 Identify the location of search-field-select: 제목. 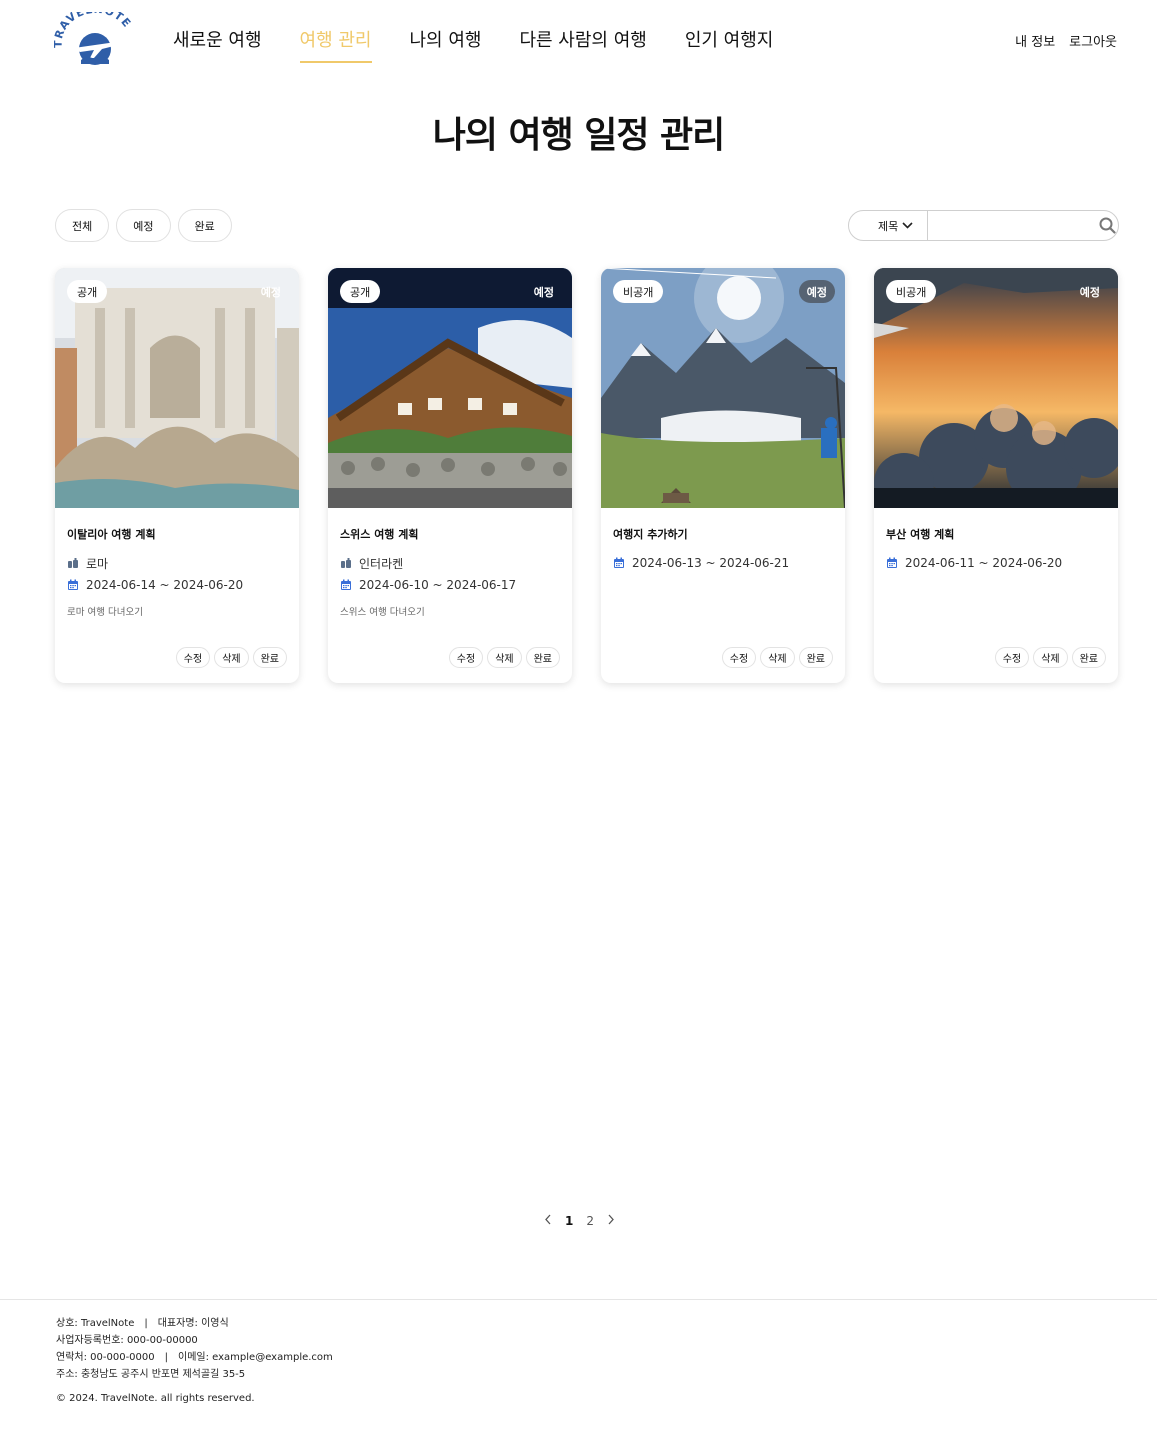
(888, 225).